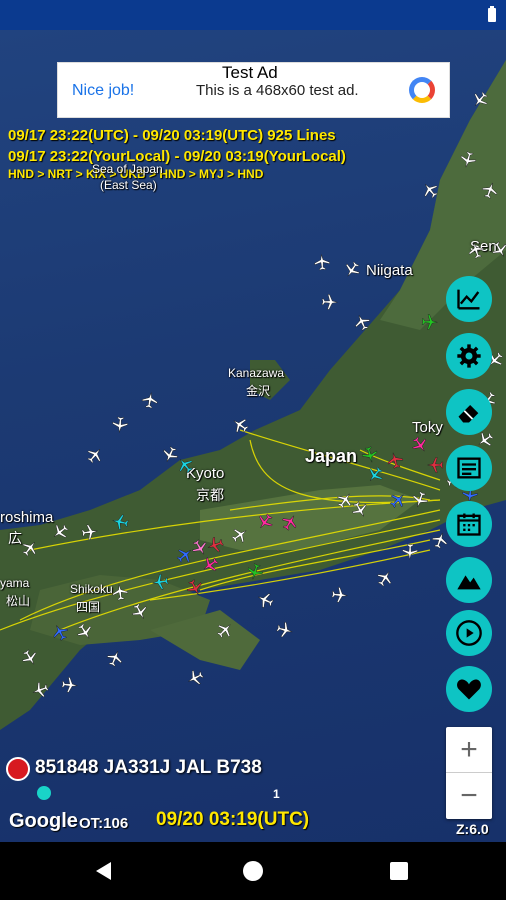  I want to click on play-icon, so click(469, 633).